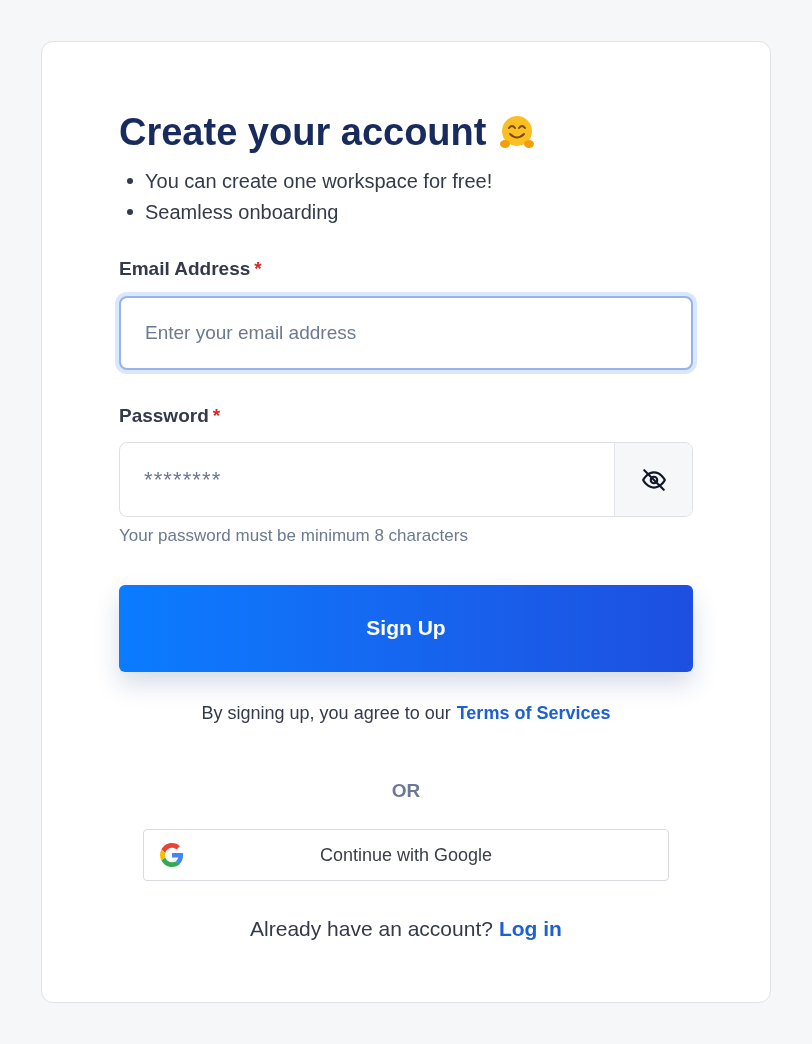  Describe the element at coordinates (326, 713) in the screenshot. I see `terms-text: By signing up, you agree to our` at that location.